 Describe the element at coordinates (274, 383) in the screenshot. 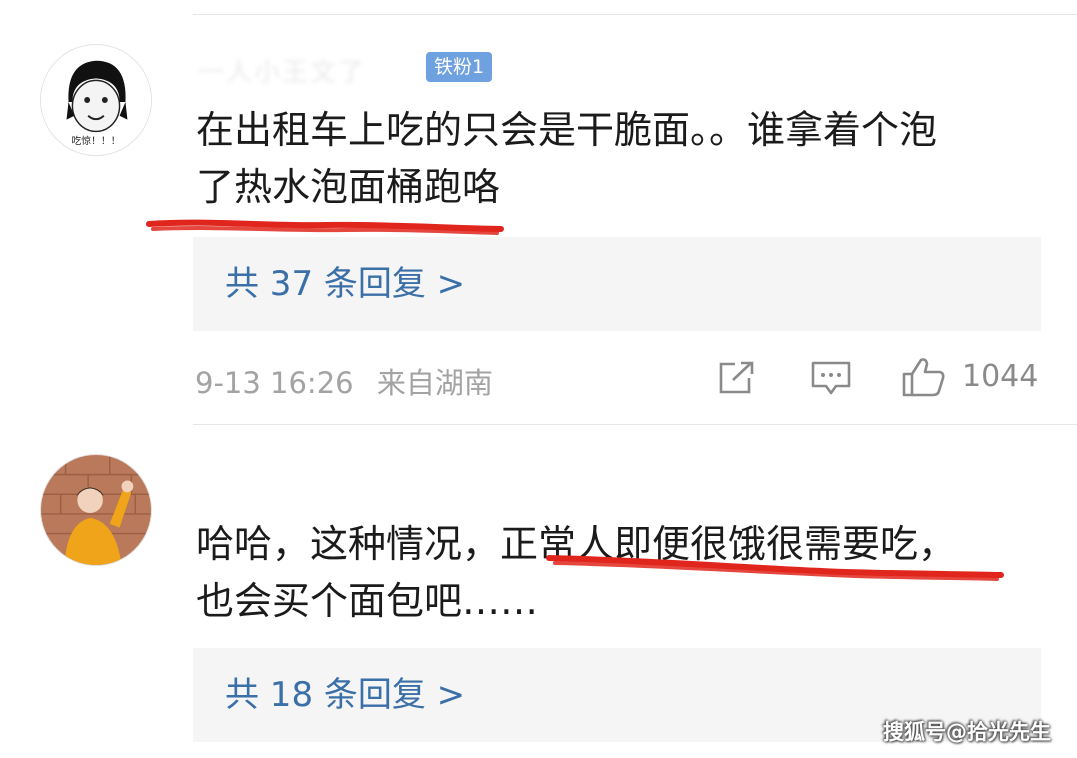

I see `timestamp: 9-13 16:26` at that location.